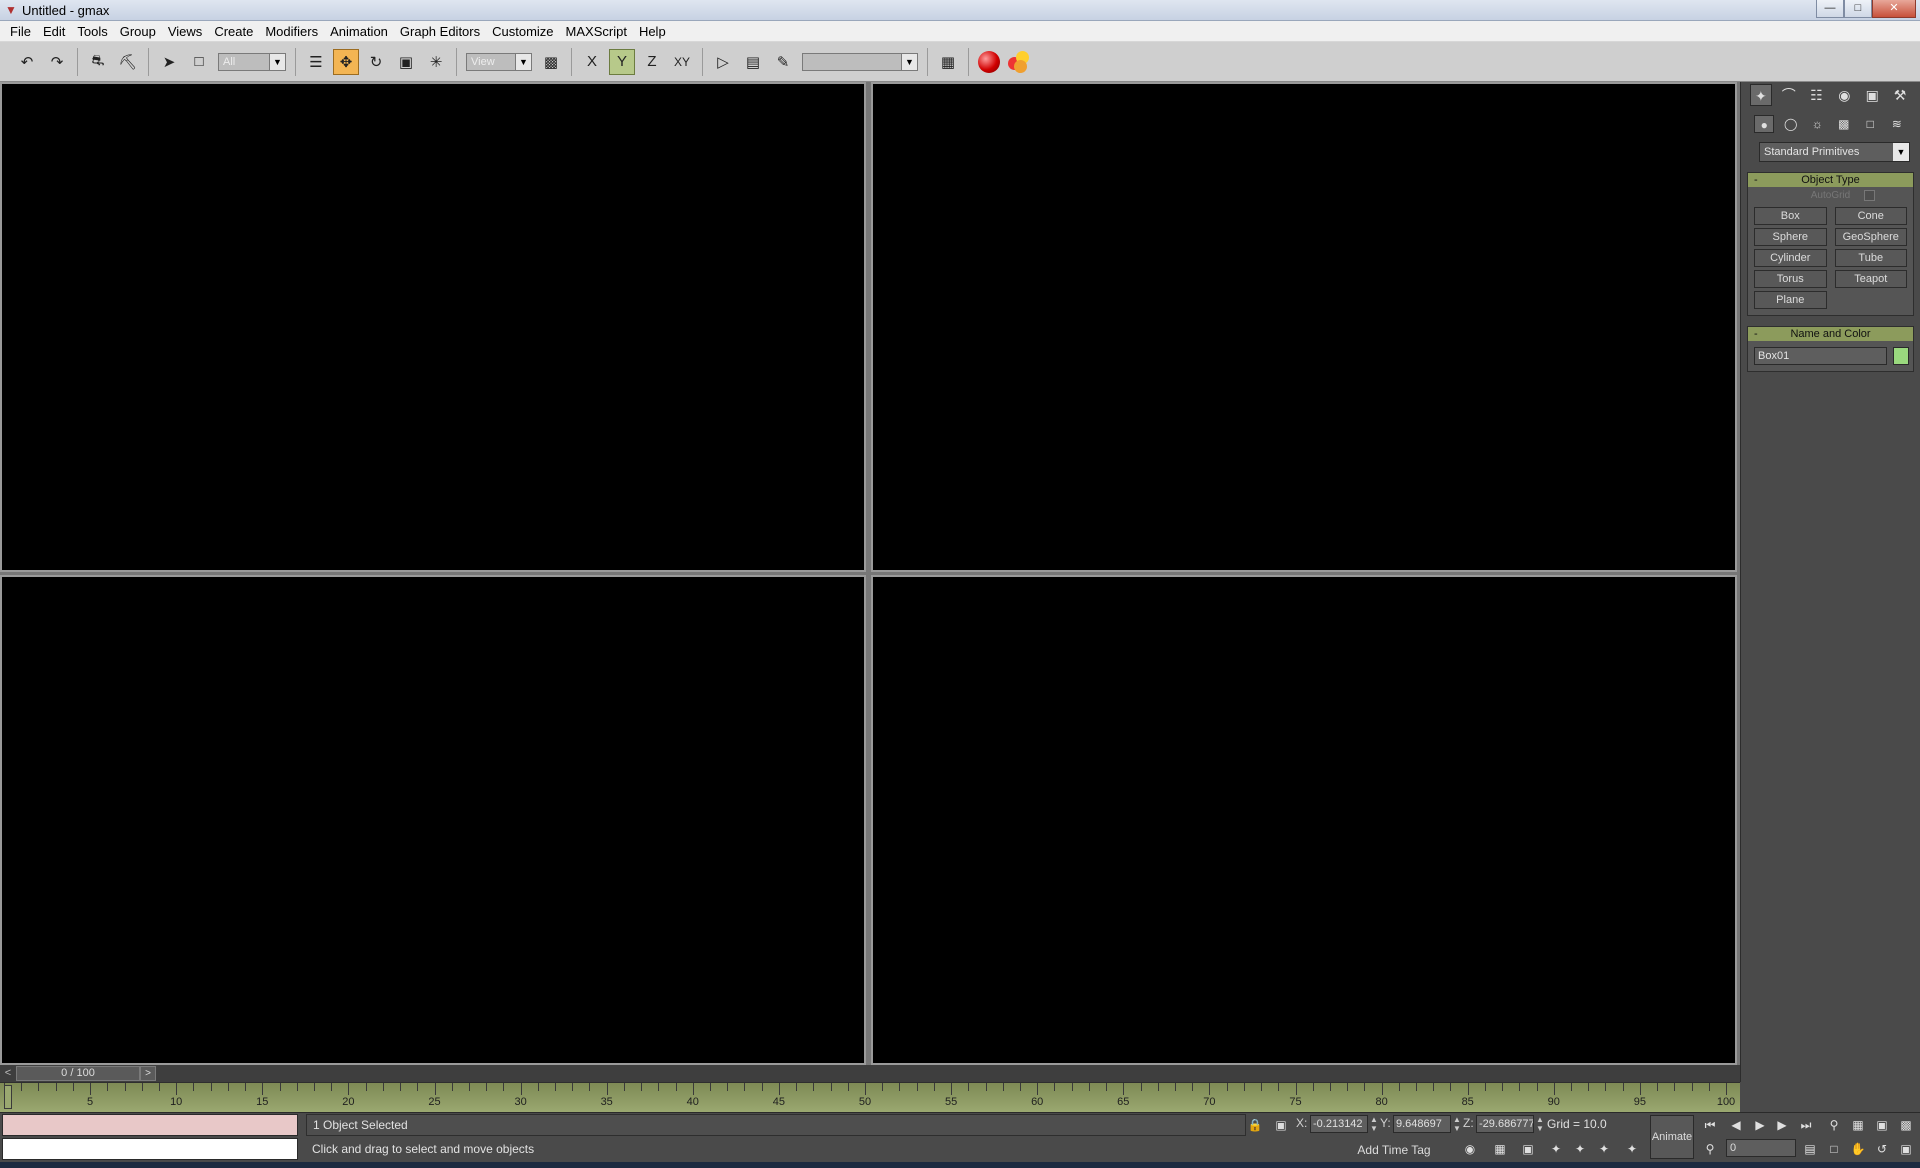 This screenshot has height=1168, width=1920. What do you see at coordinates (1830, 9) in the screenshot?
I see `minimize-button: —` at bounding box center [1830, 9].